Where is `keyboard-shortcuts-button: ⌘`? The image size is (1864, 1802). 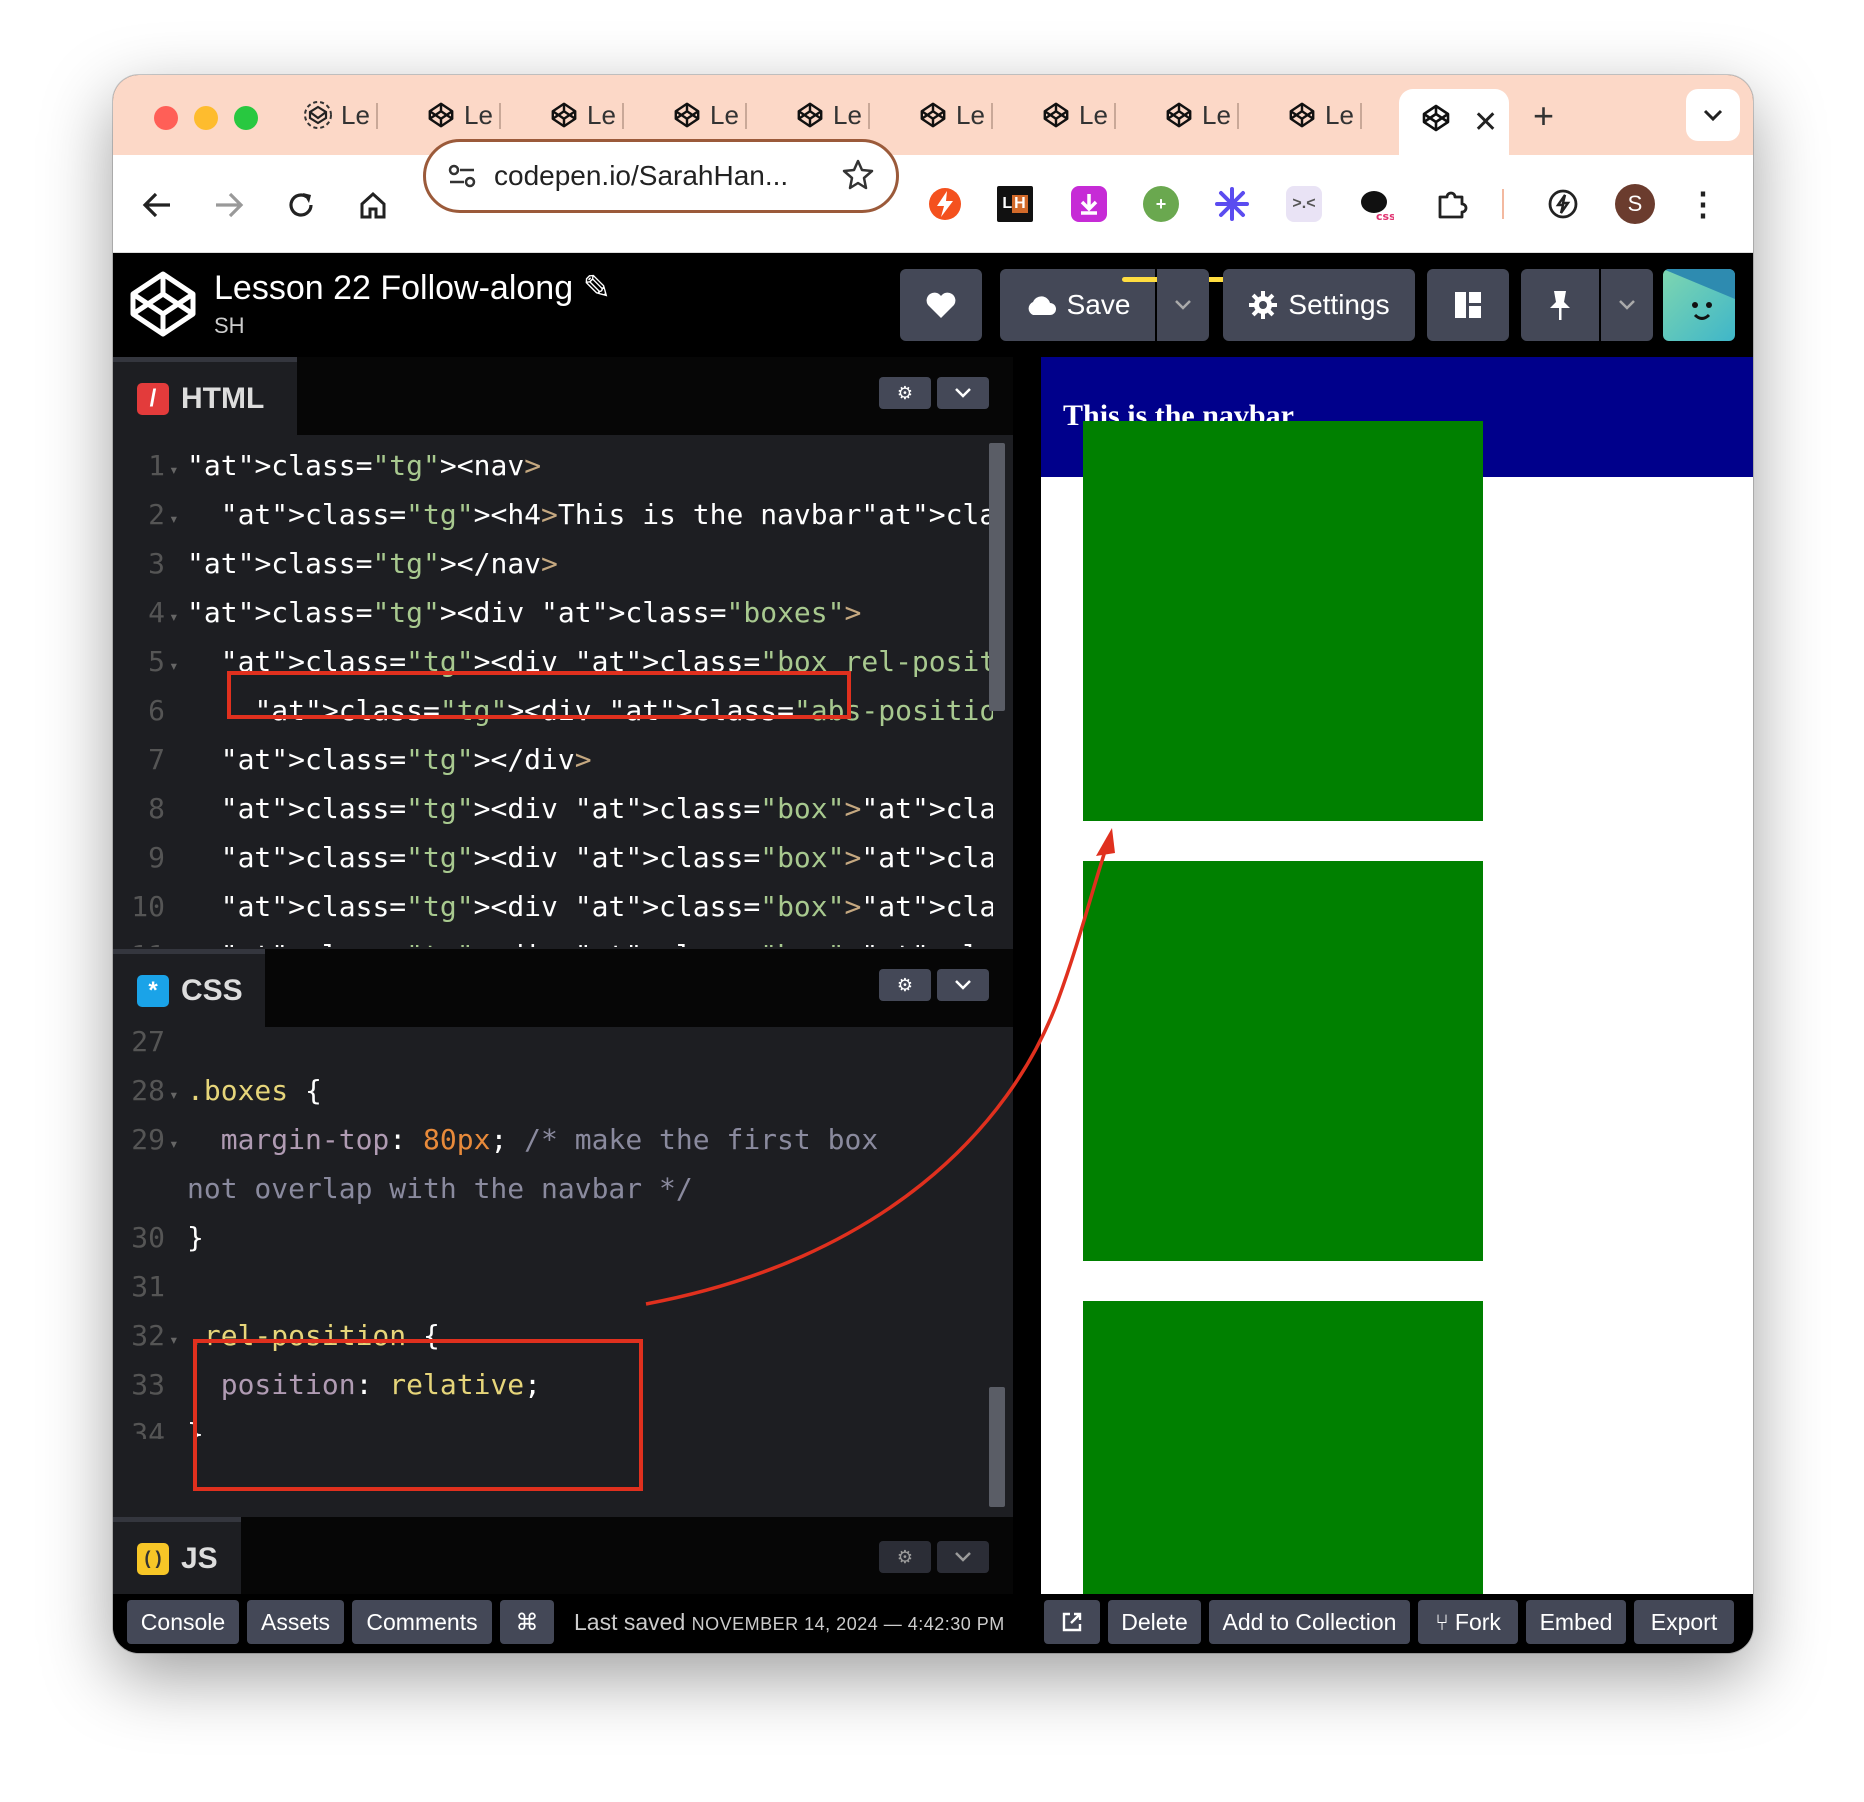 keyboard-shortcuts-button: ⌘ is located at coordinates (527, 1622).